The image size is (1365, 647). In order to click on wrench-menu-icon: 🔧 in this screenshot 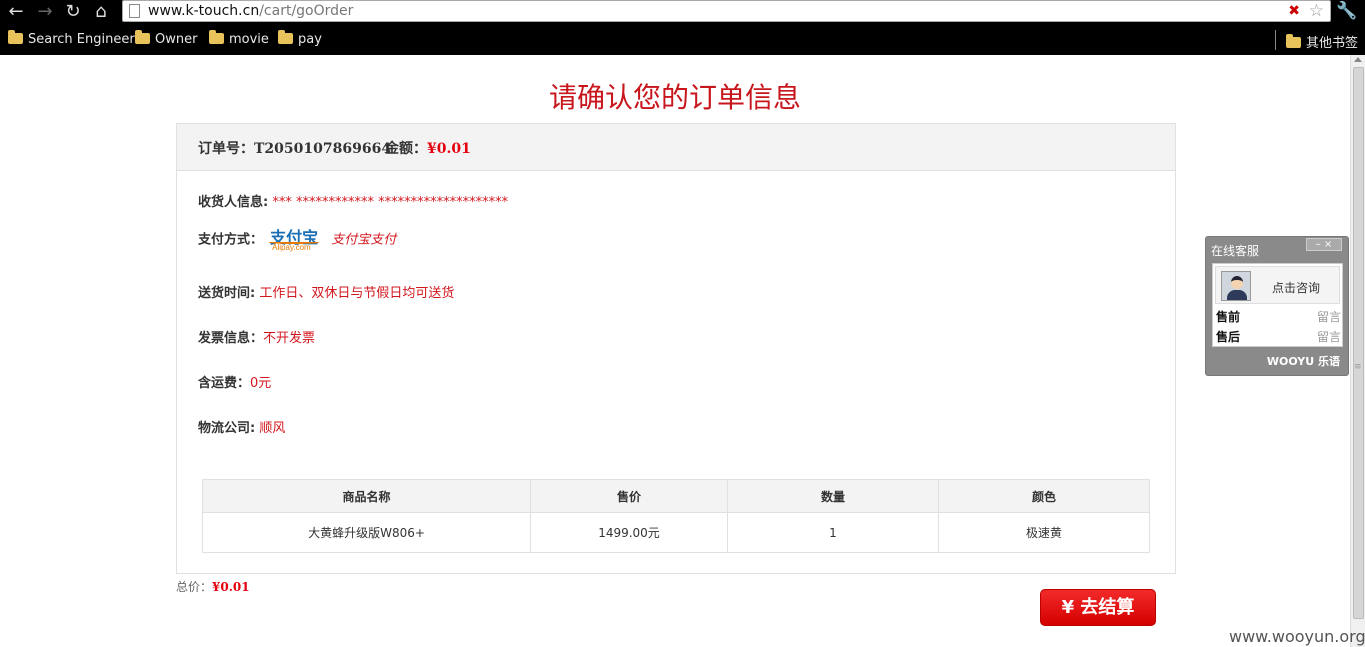, I will do `click(1347, 11)`.